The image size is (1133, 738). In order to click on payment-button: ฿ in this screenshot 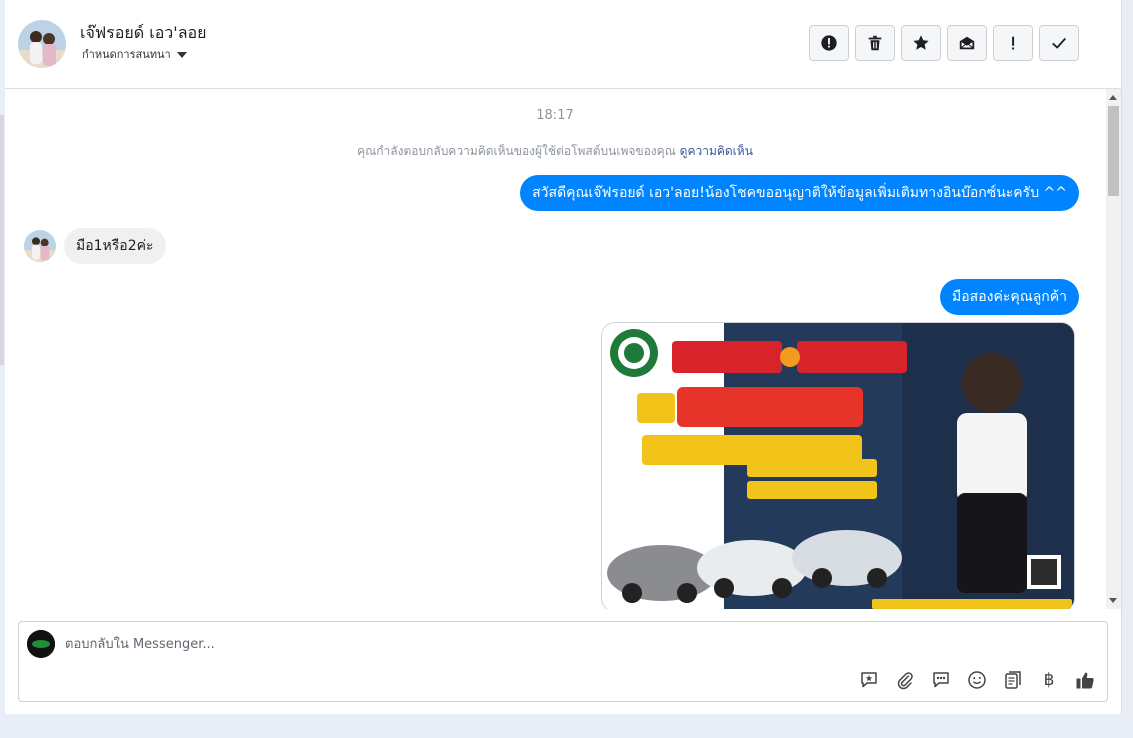, I will do `click(1049, 680)`.